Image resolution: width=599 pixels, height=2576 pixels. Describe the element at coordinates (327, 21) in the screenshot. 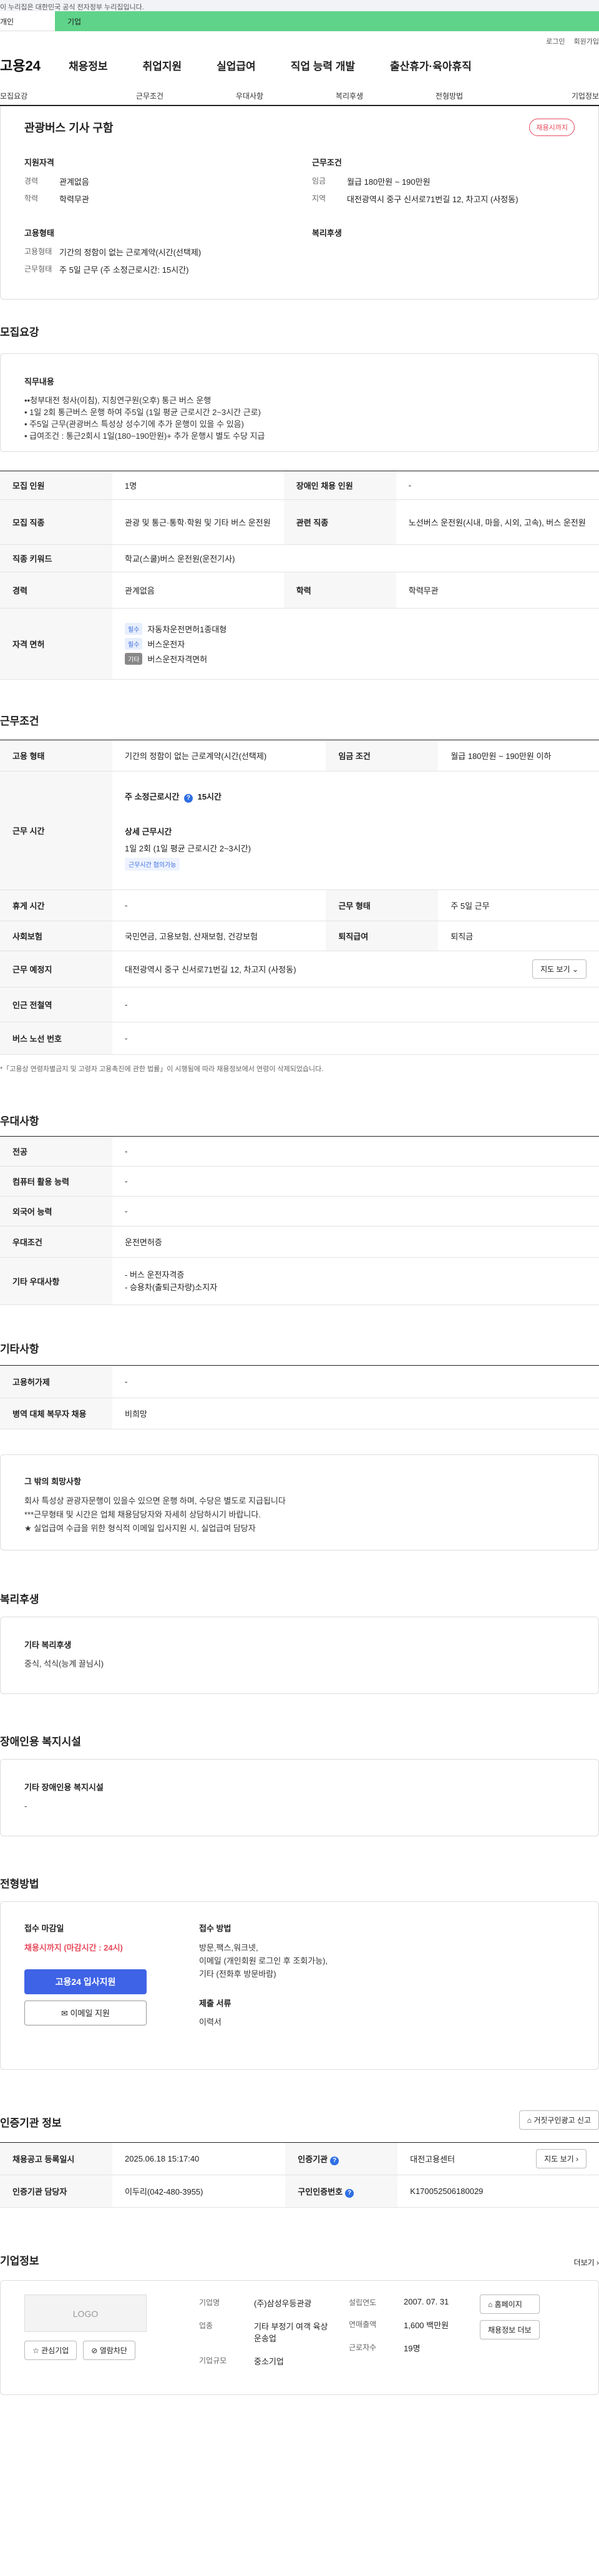

I see `tab-company: 기업` at that location.